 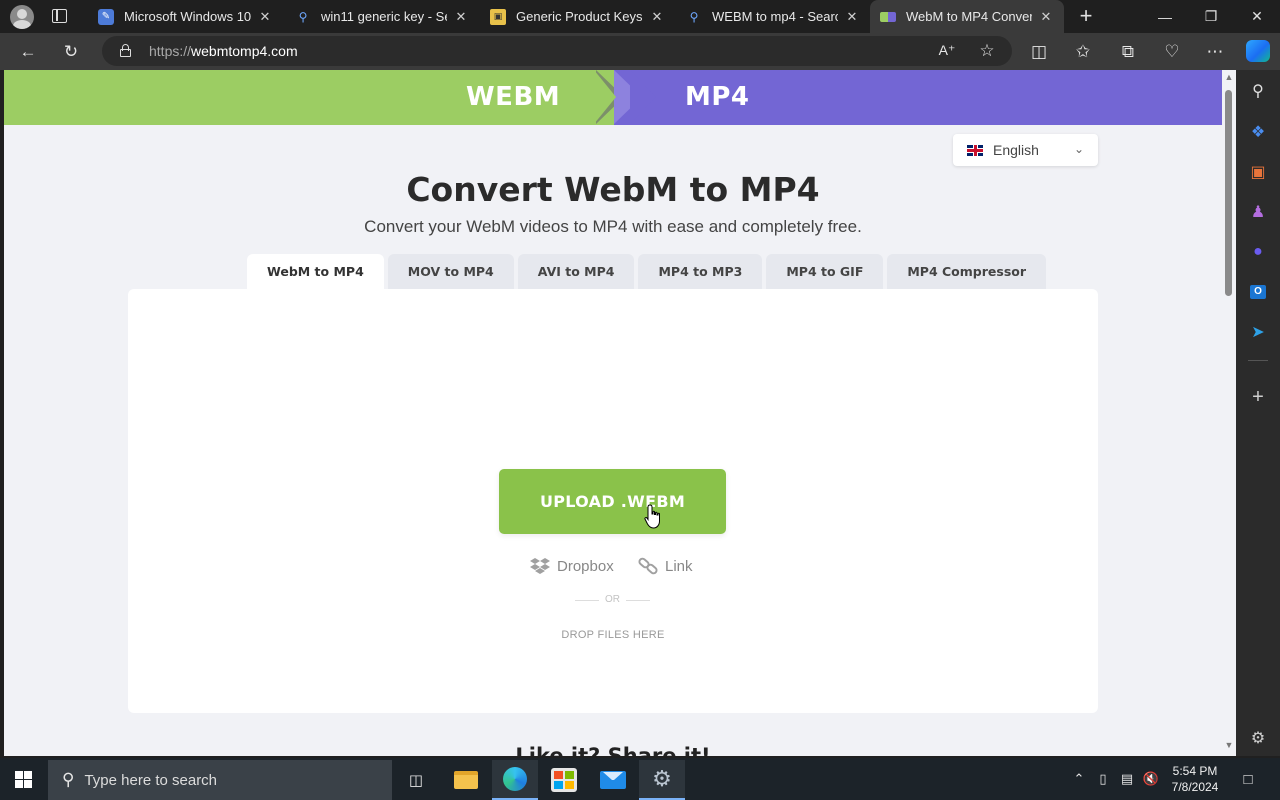 I want to click on dropbox-icon, so click(x=540, y=566).